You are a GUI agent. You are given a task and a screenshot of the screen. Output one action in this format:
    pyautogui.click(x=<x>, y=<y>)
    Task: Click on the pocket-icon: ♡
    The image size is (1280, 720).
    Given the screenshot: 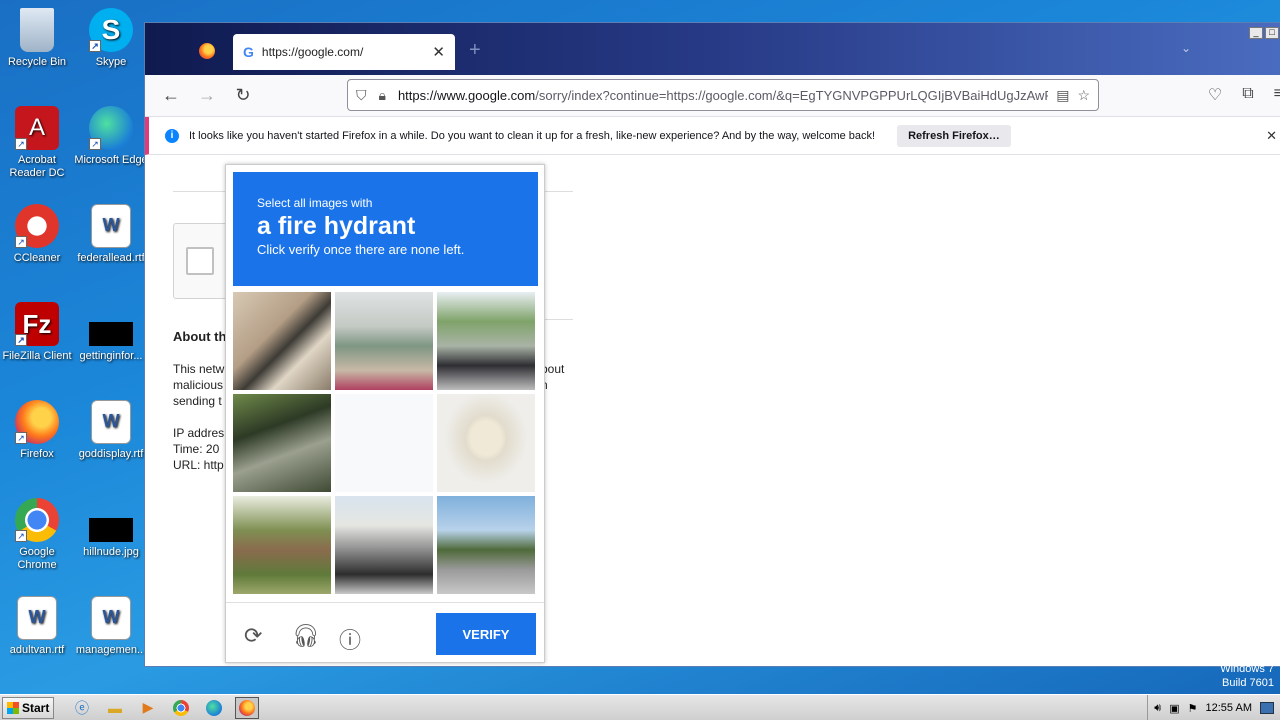 What is the action you would take?
    pyautogui.click(x=1215, y=95)
    